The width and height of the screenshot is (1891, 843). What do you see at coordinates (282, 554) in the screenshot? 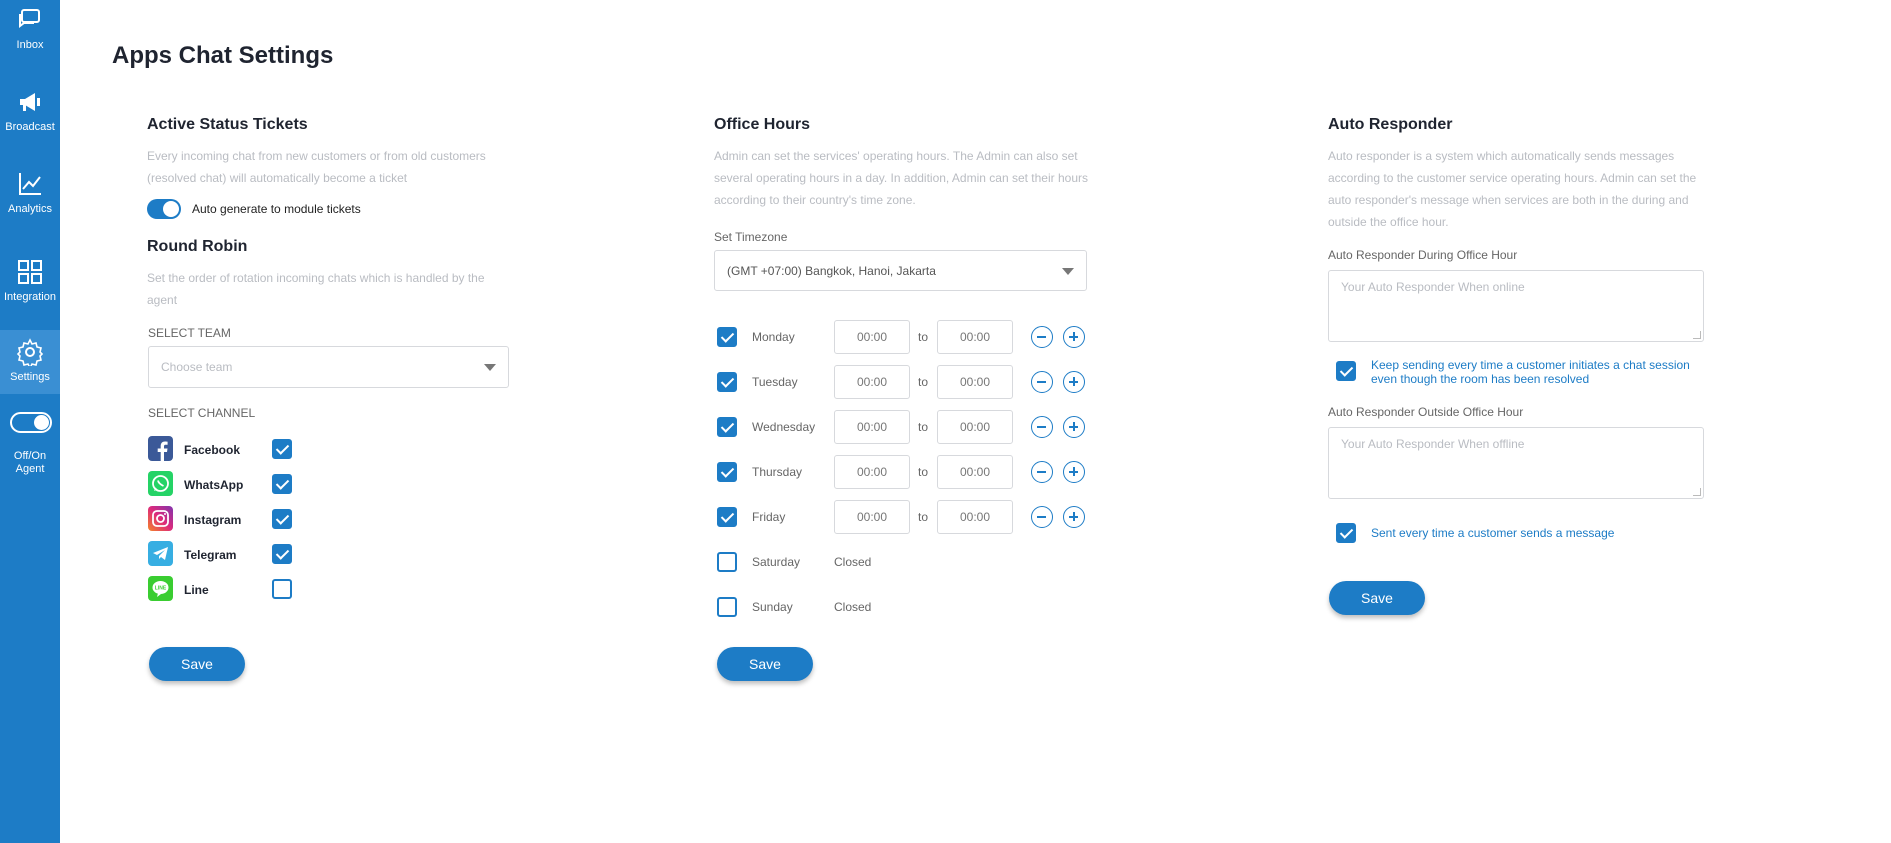
I see `channel-checkbox-telegram` at bounding box center [282, 554].